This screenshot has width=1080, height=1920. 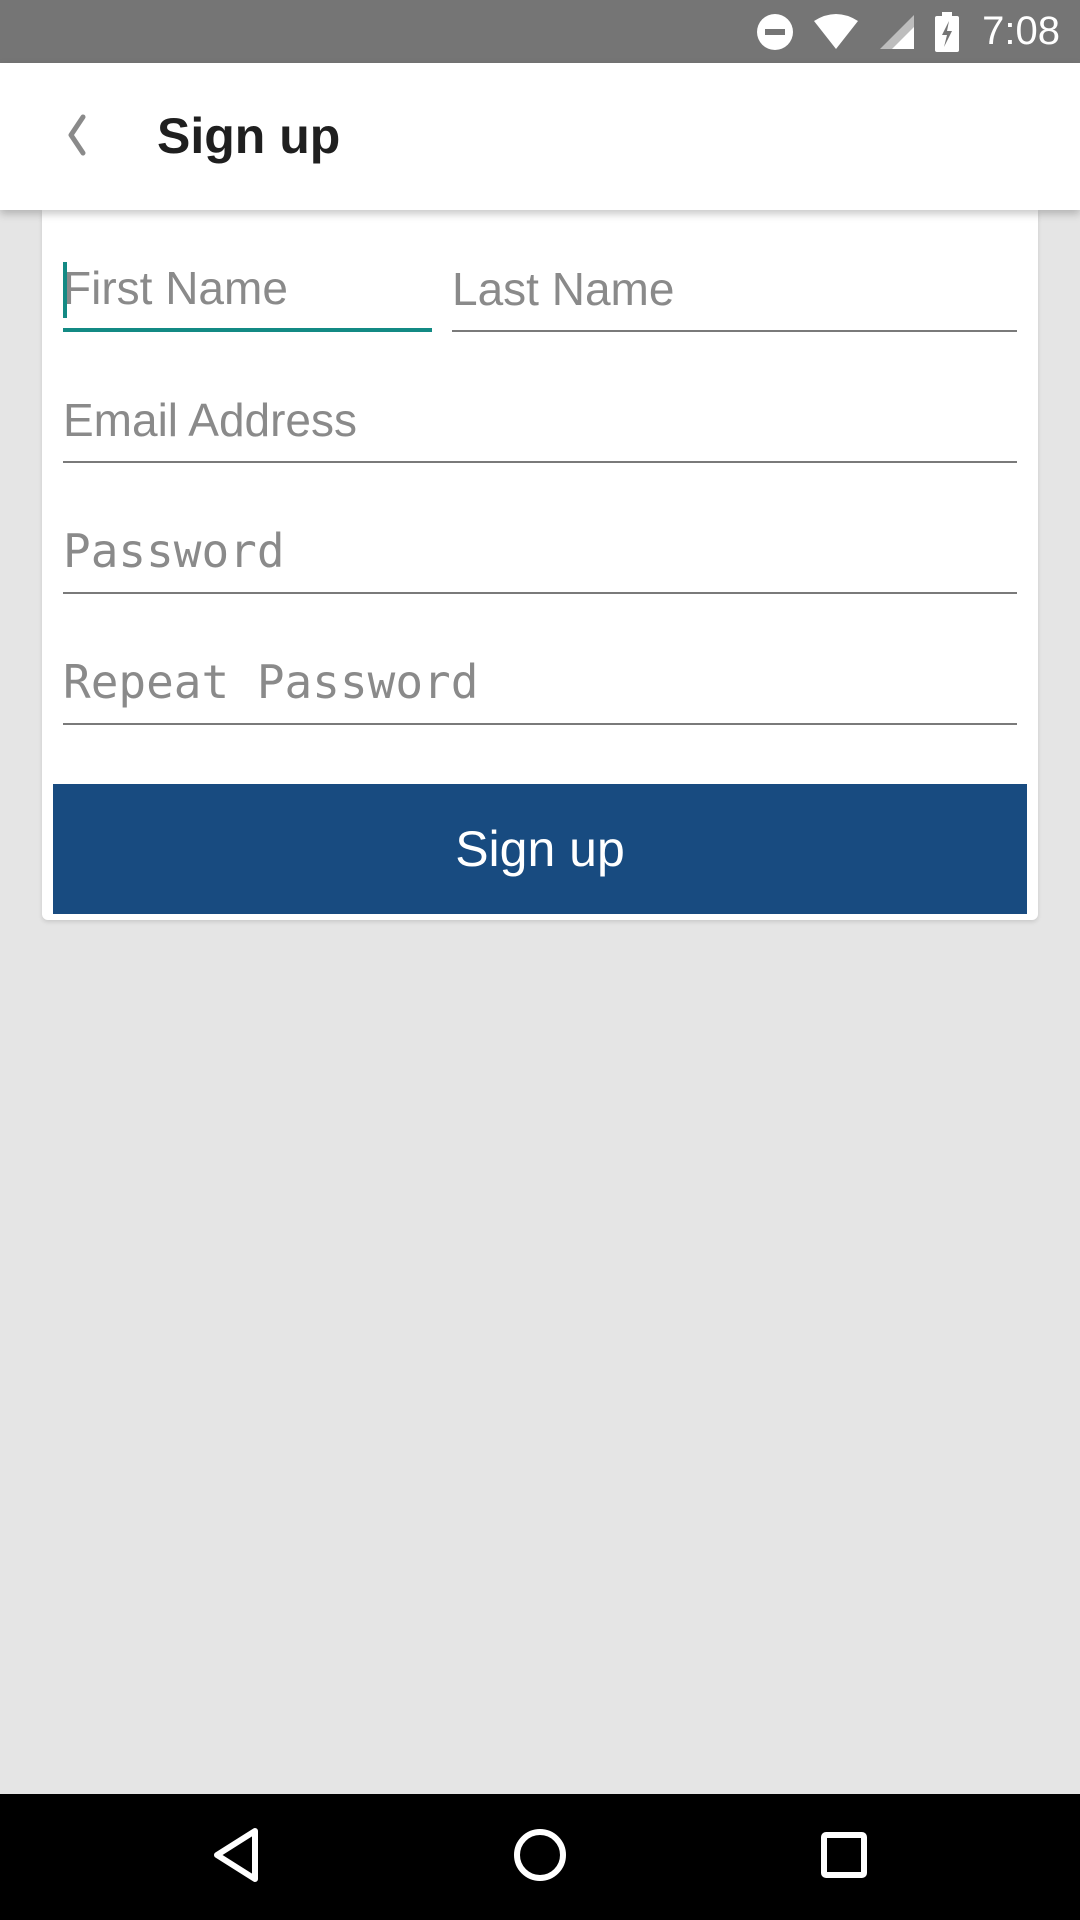 I want to click on wifi-icon, so click(x=836, y=32).